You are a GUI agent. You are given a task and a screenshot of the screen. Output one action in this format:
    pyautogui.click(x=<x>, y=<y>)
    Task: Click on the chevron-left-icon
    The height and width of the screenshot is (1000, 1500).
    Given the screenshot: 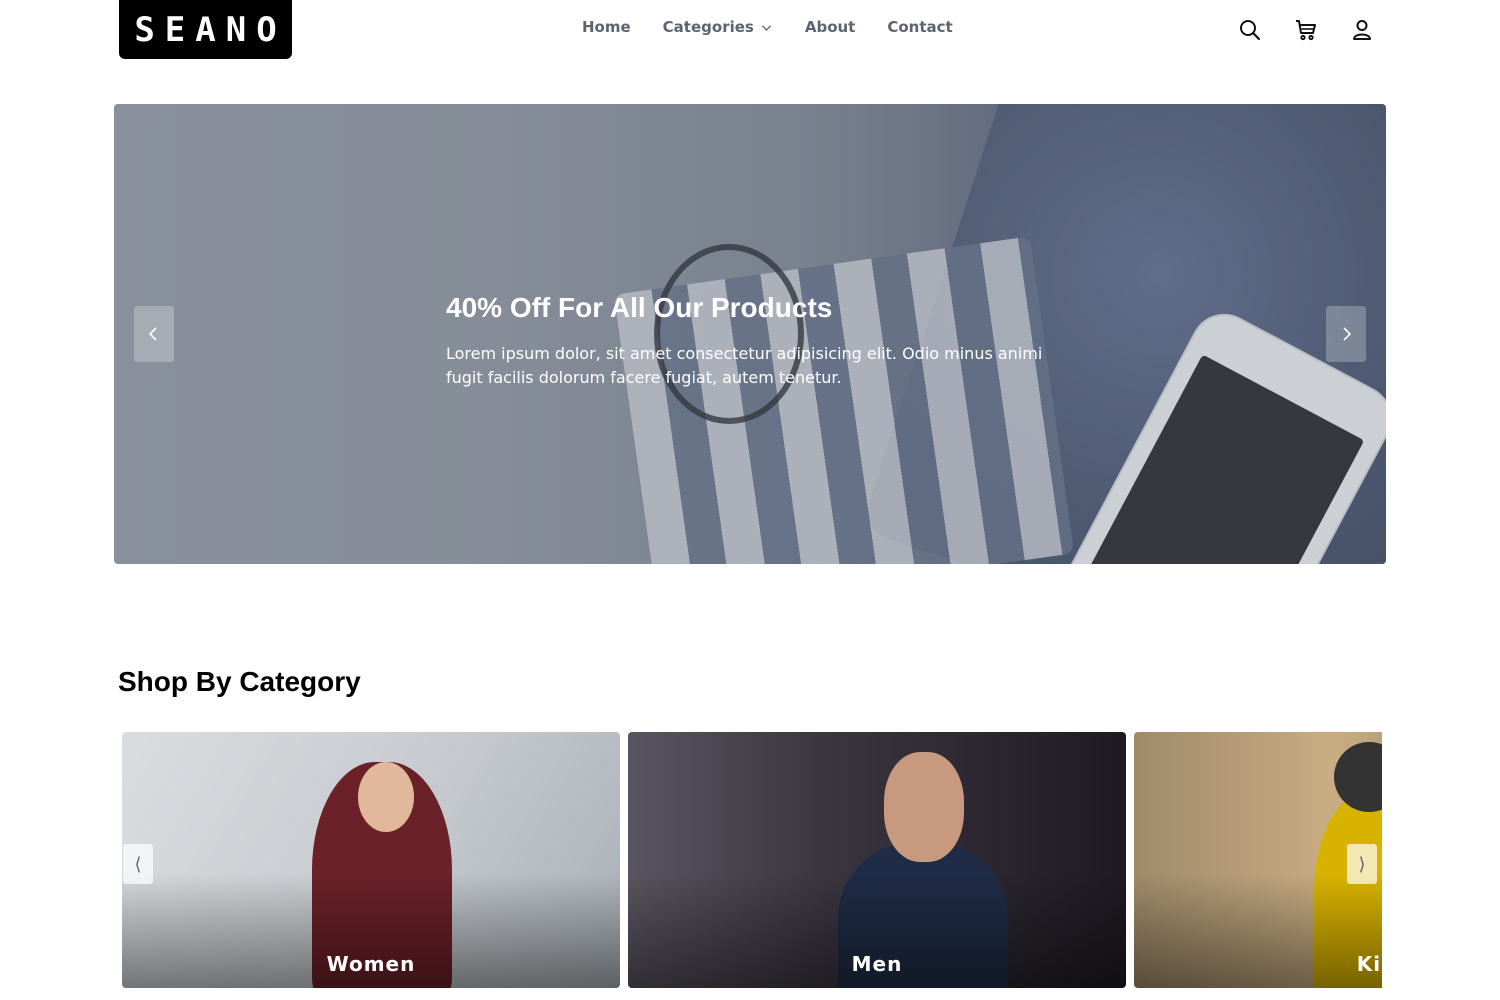 What is the action you would take?
    pyautogui.click(x=152, y=334)
    